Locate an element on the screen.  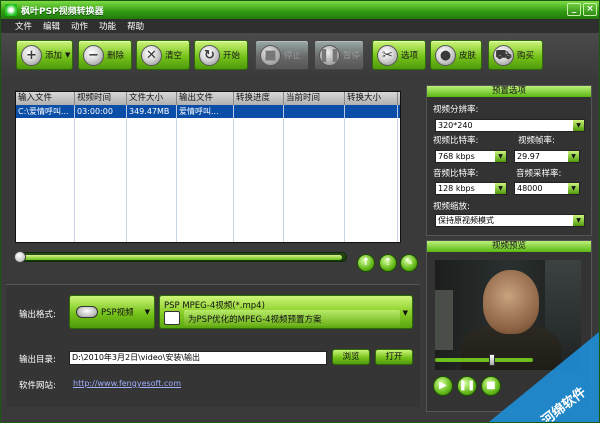
toolbar-label: 清空 is located at coordinates (174, 56).